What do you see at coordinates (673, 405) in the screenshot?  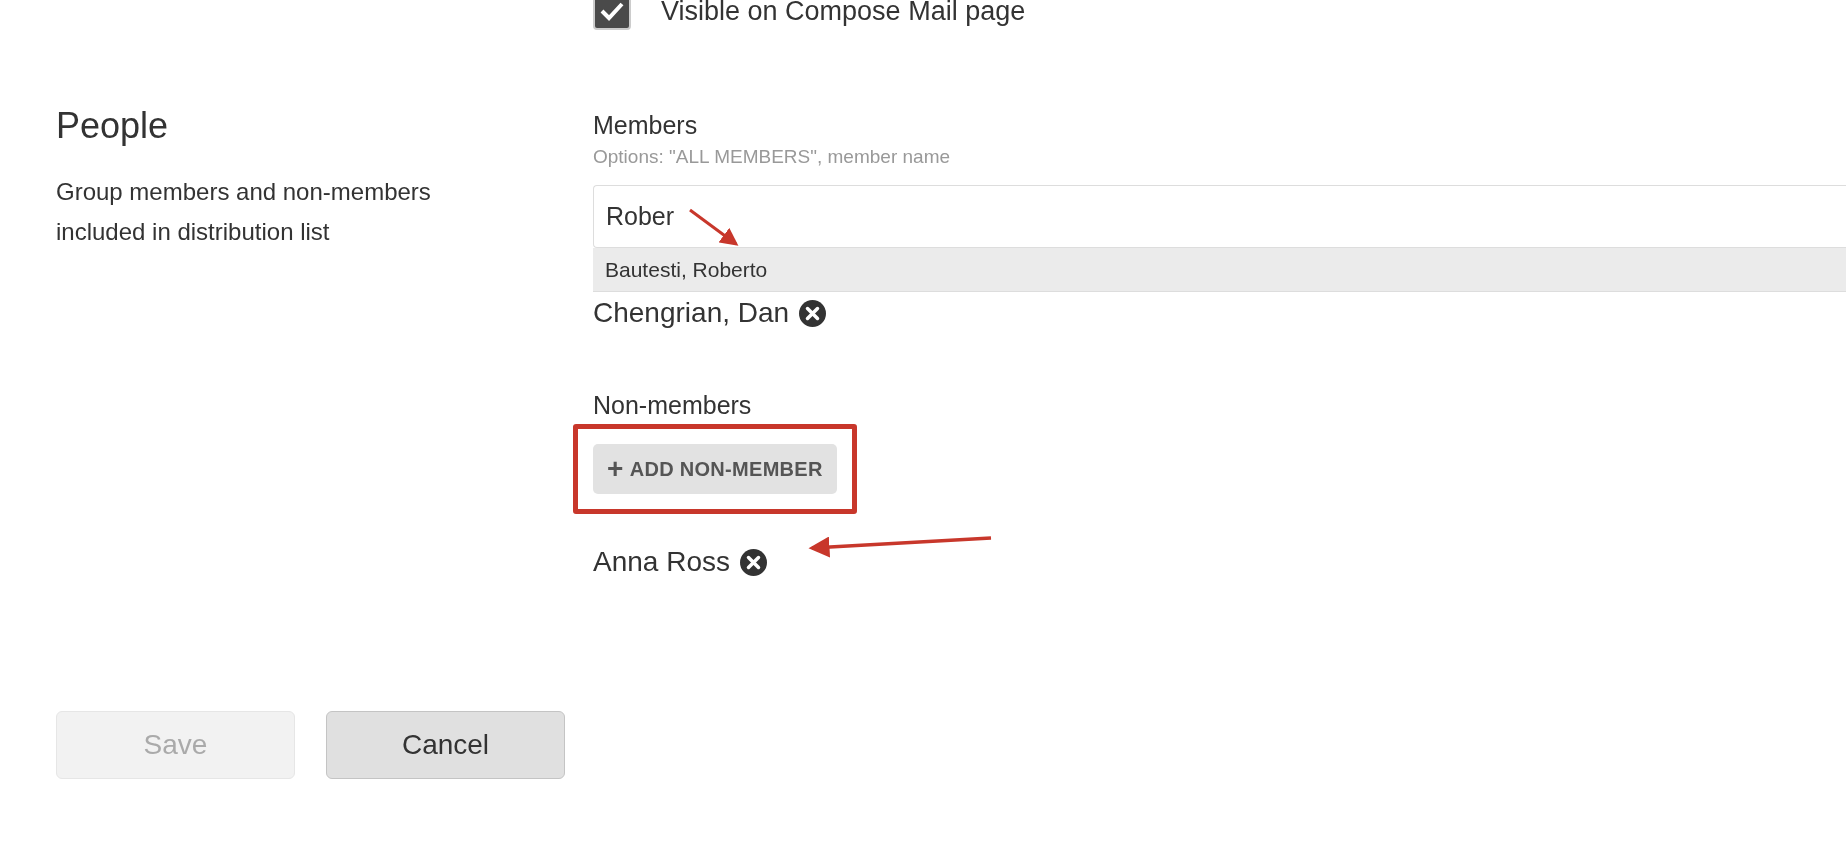 I see `field-label: Non-members` at bounding box center [673, 405].